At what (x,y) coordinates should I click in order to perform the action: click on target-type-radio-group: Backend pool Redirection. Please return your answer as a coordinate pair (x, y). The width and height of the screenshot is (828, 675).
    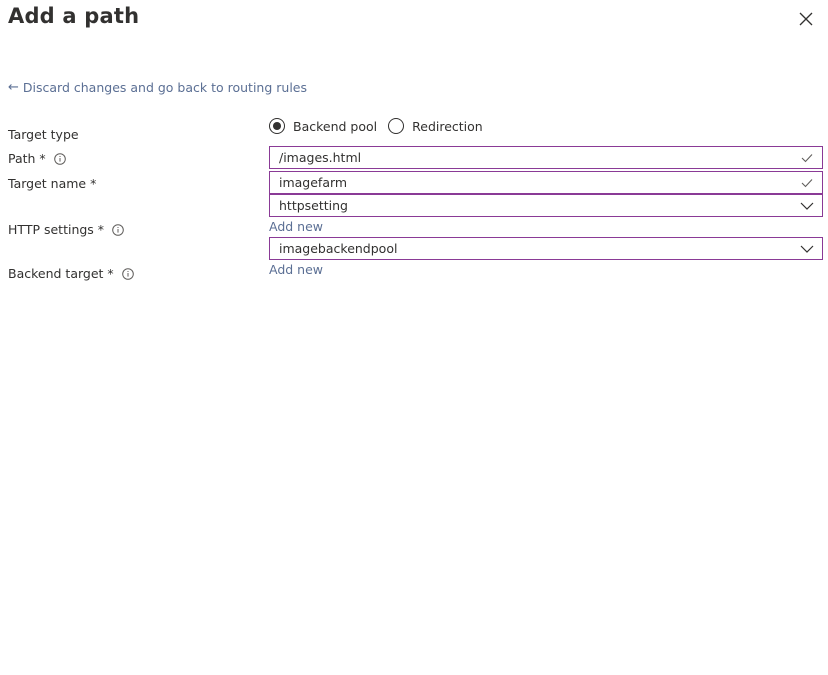
    Looking at the image, I should click on (381, 126).